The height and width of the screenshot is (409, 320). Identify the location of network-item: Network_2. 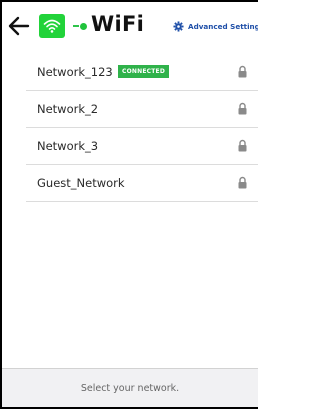
(142, 109).